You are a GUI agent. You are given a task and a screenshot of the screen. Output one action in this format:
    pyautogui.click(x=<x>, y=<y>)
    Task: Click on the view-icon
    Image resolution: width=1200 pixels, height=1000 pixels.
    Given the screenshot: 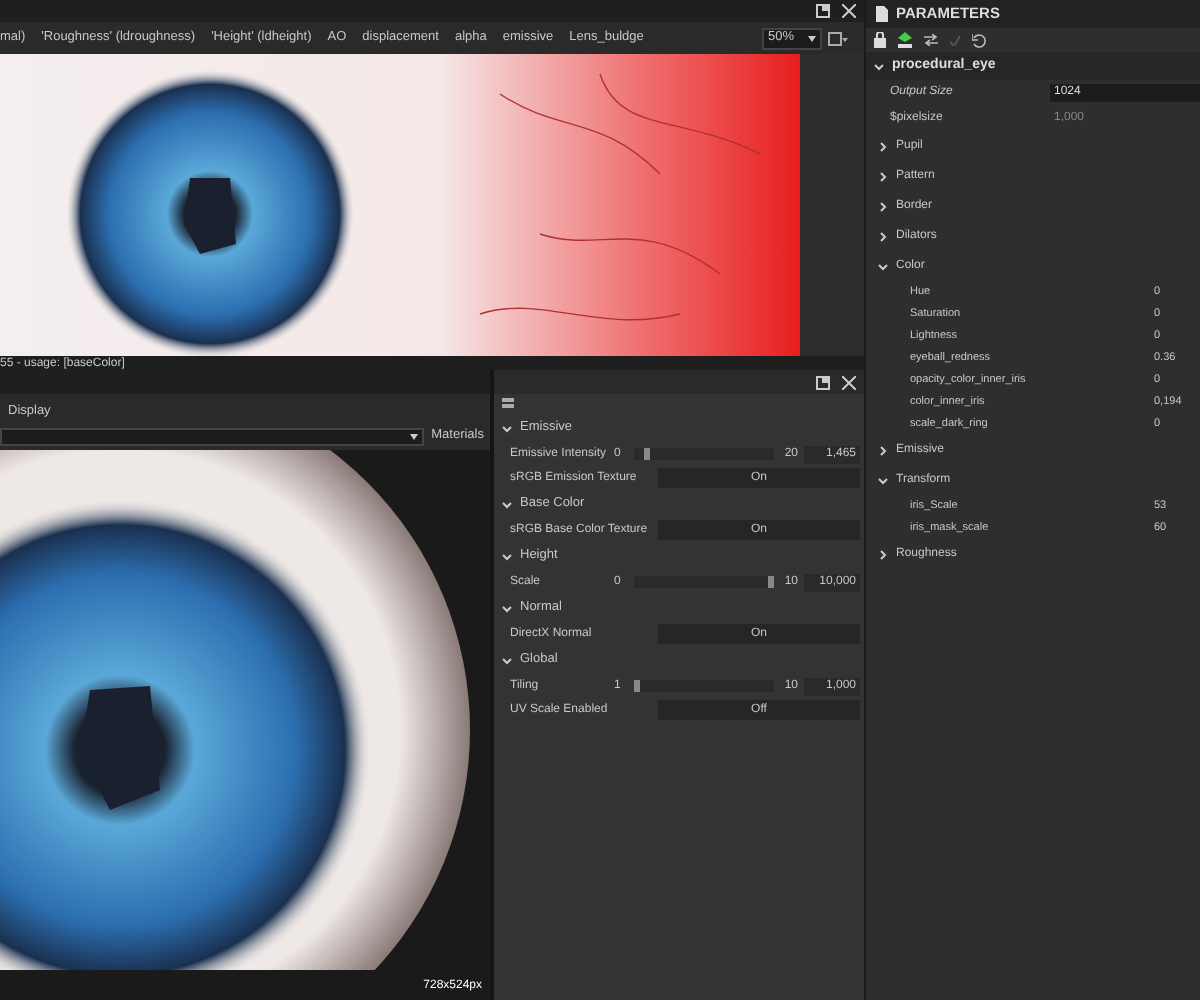 What is the action you would take?
    pyautogui.click(x=838, y=38)
    